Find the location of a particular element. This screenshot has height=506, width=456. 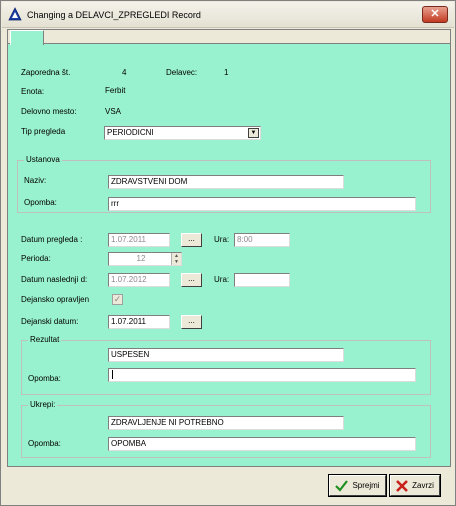

save-button: Sprejmi is located at coordinates (357, 485).